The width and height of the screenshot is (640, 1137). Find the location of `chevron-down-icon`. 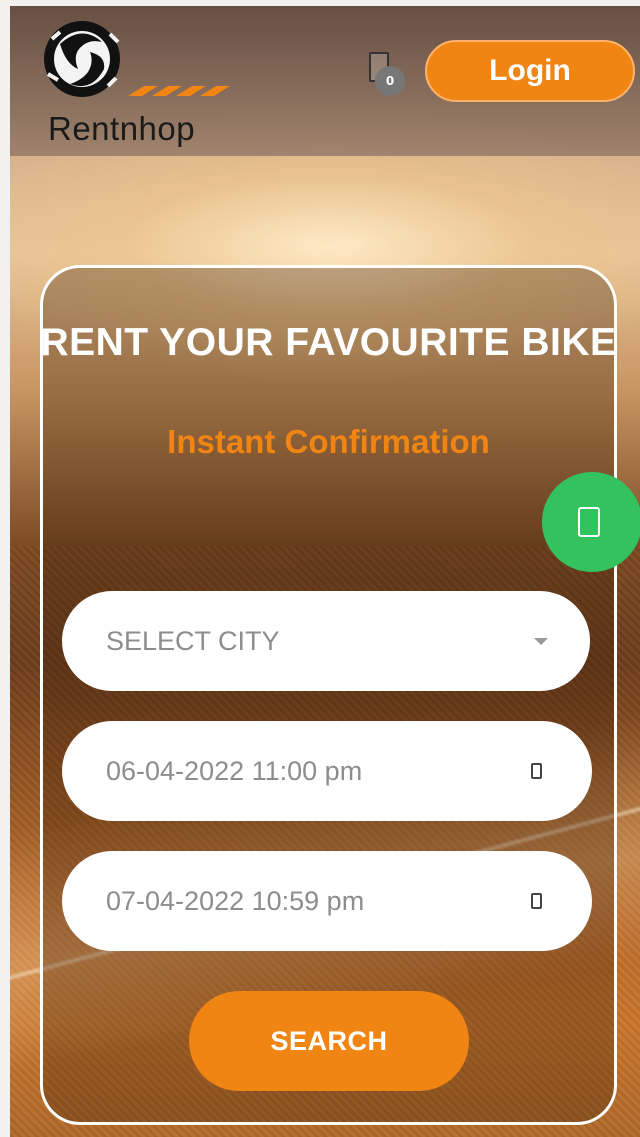

chevron-down-icon is located at coordinates (541, 641).